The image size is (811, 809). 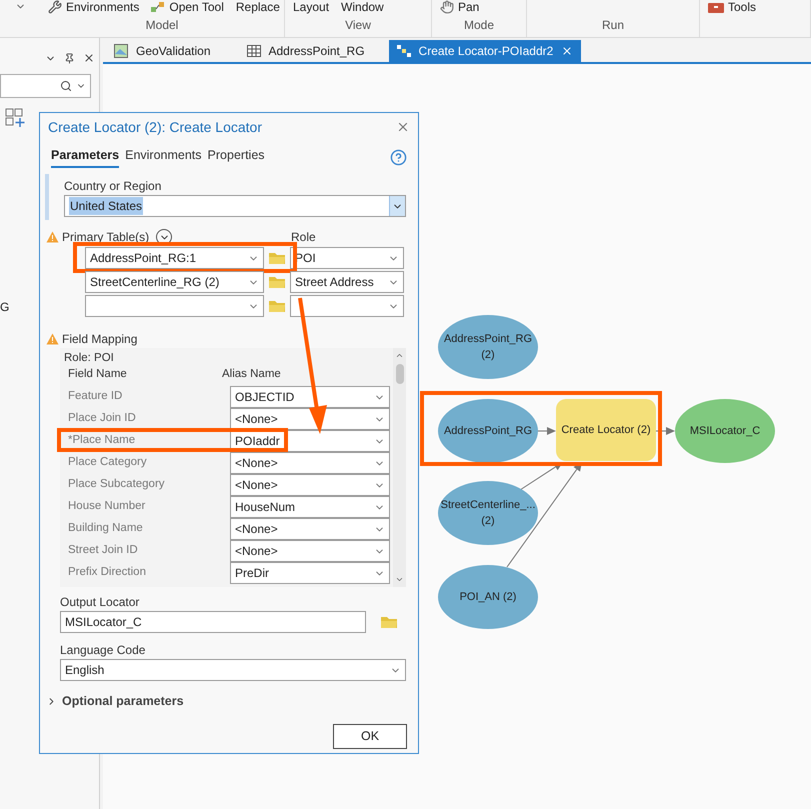 What do you see at coordinates (479, 25) in the screenshot?
I see `ribbon-group-label: Mode` at bounding box center [479, 25].